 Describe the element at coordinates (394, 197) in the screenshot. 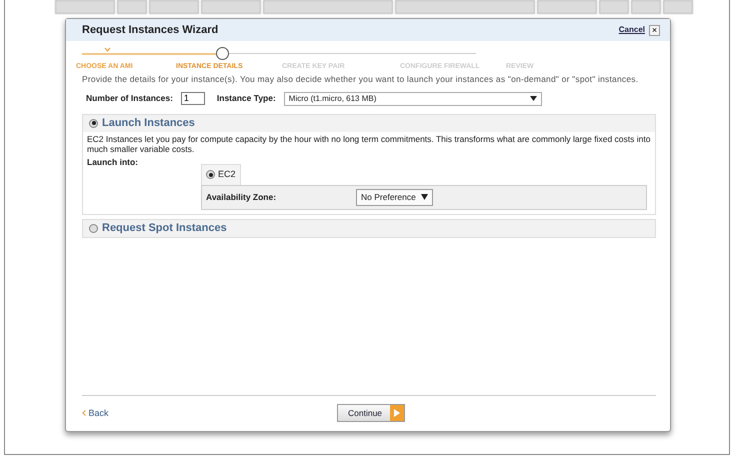

I see `zone-dropdown: No Preference` at that location.